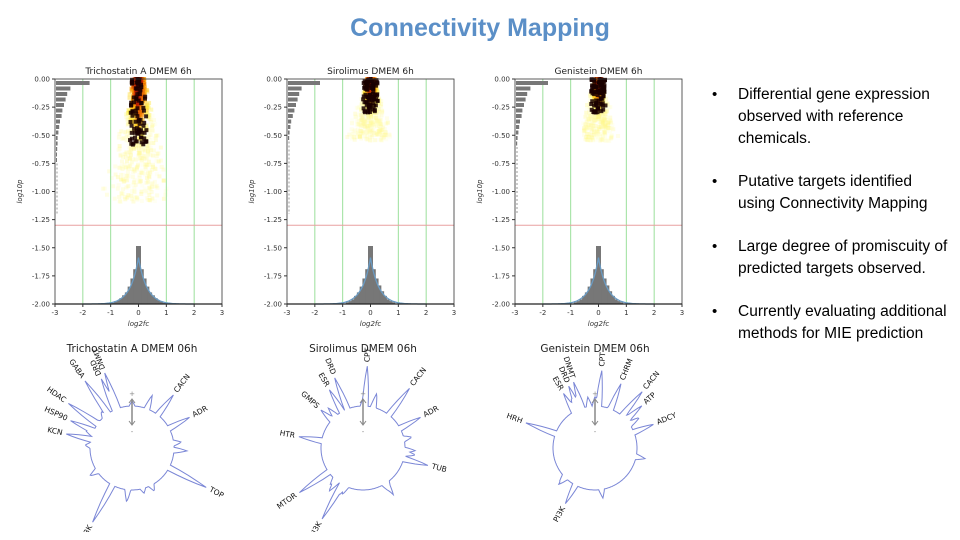 The image size is (960, 540). What do you see at coordinates (514, 418) in the screenshot?
I see `target-label: HRH` at bounding box center [514, 418].